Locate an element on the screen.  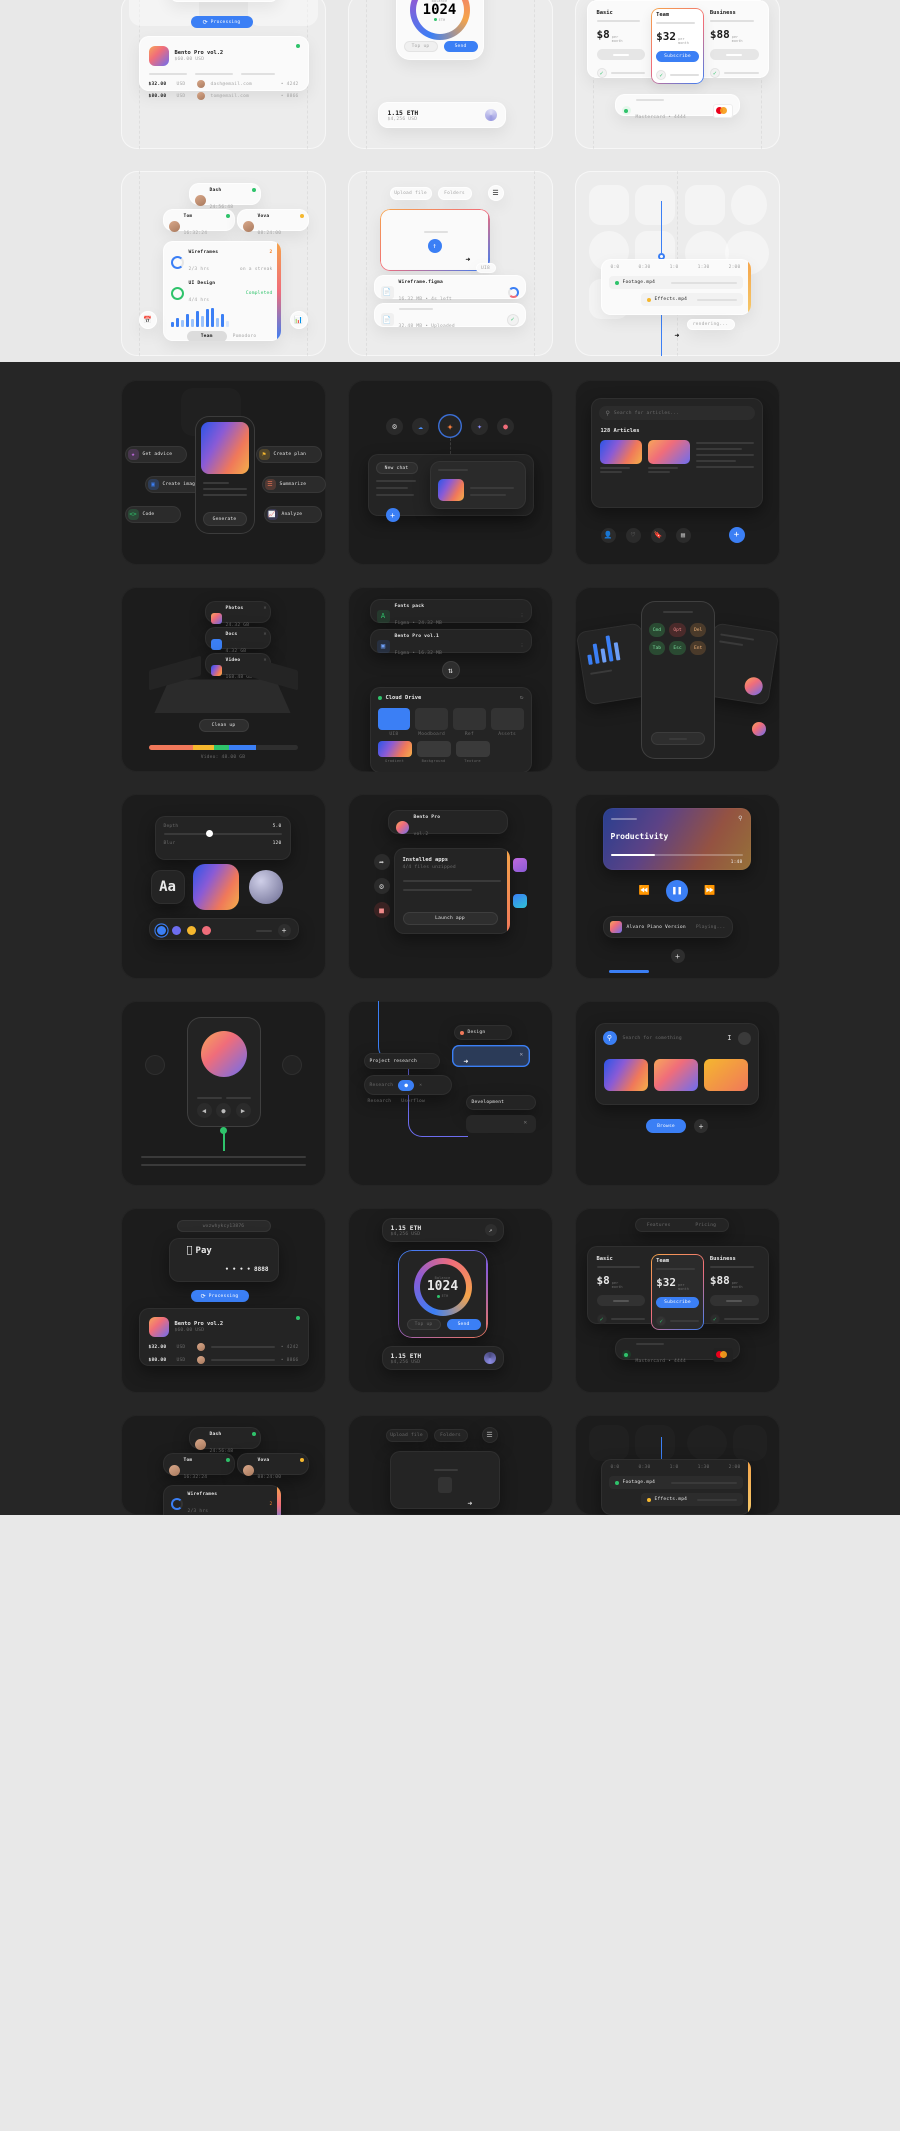
sync-button: ⇅ is located at coordinates (450, 670).